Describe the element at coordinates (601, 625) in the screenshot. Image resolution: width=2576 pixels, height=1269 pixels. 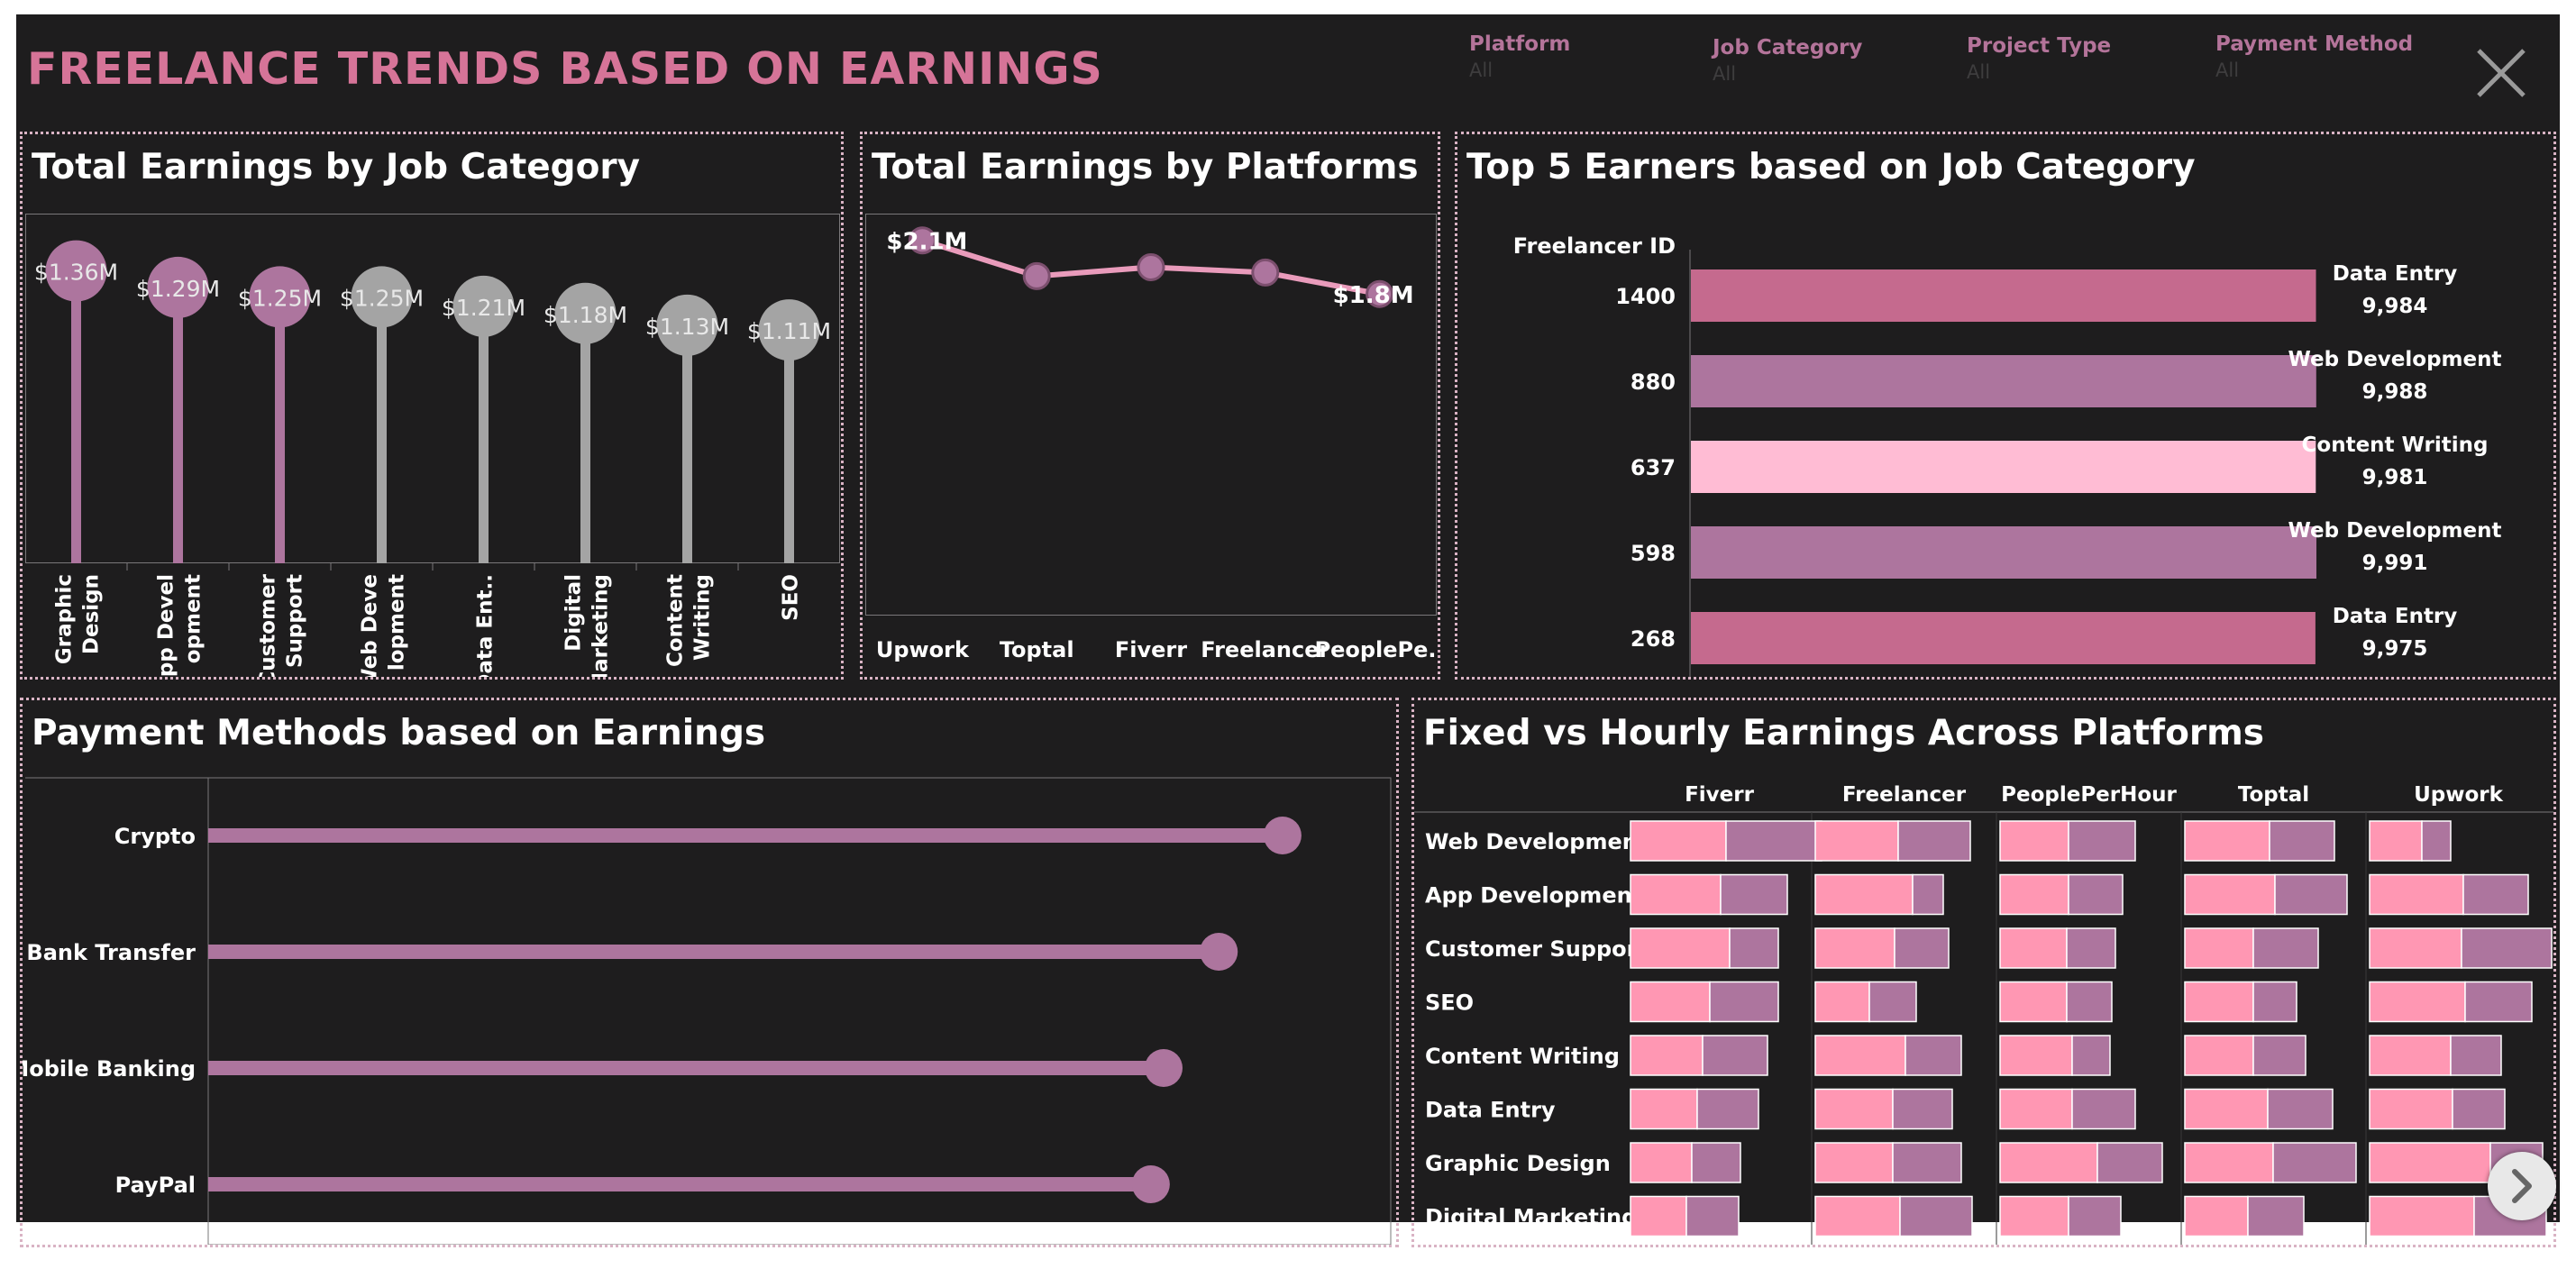
I see `x-tick-label-line: Marketing` at that location.